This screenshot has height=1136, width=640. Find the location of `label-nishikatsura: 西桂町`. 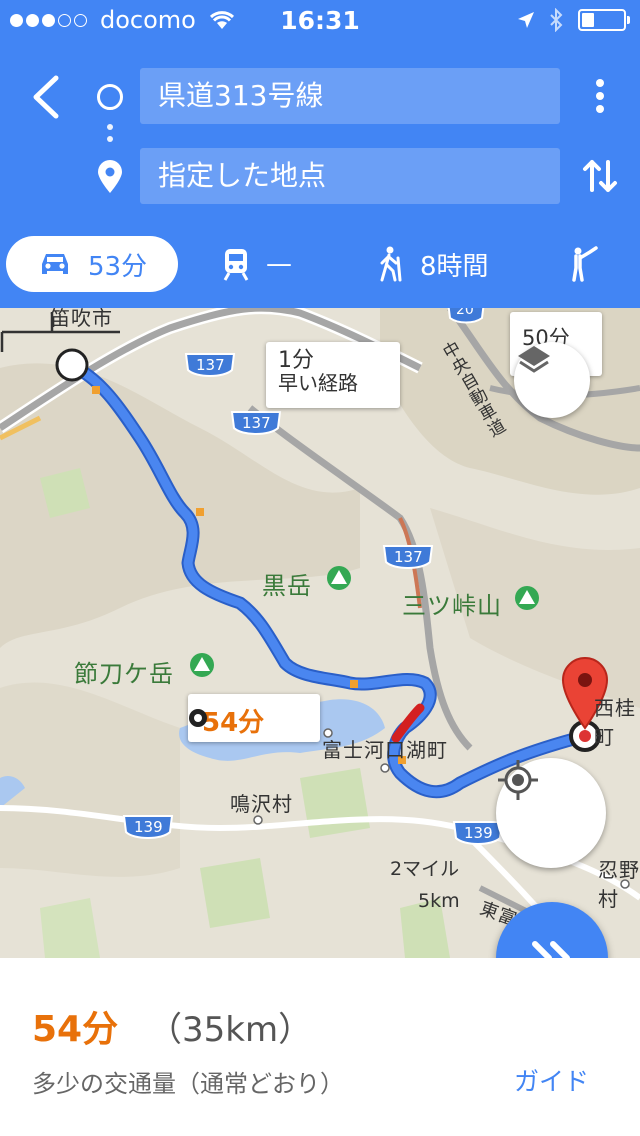

label-nishikatsura: 西桂町 is located at coordinates (615, 722).